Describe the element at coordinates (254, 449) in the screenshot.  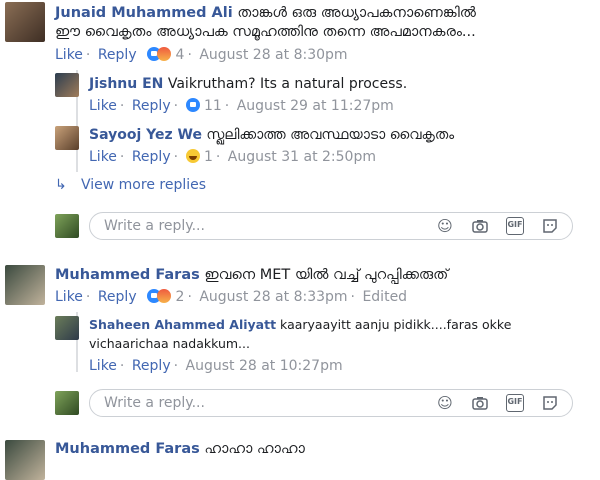
I see `comment-body: ഹാഹാ ഹാഹാ` at that location.